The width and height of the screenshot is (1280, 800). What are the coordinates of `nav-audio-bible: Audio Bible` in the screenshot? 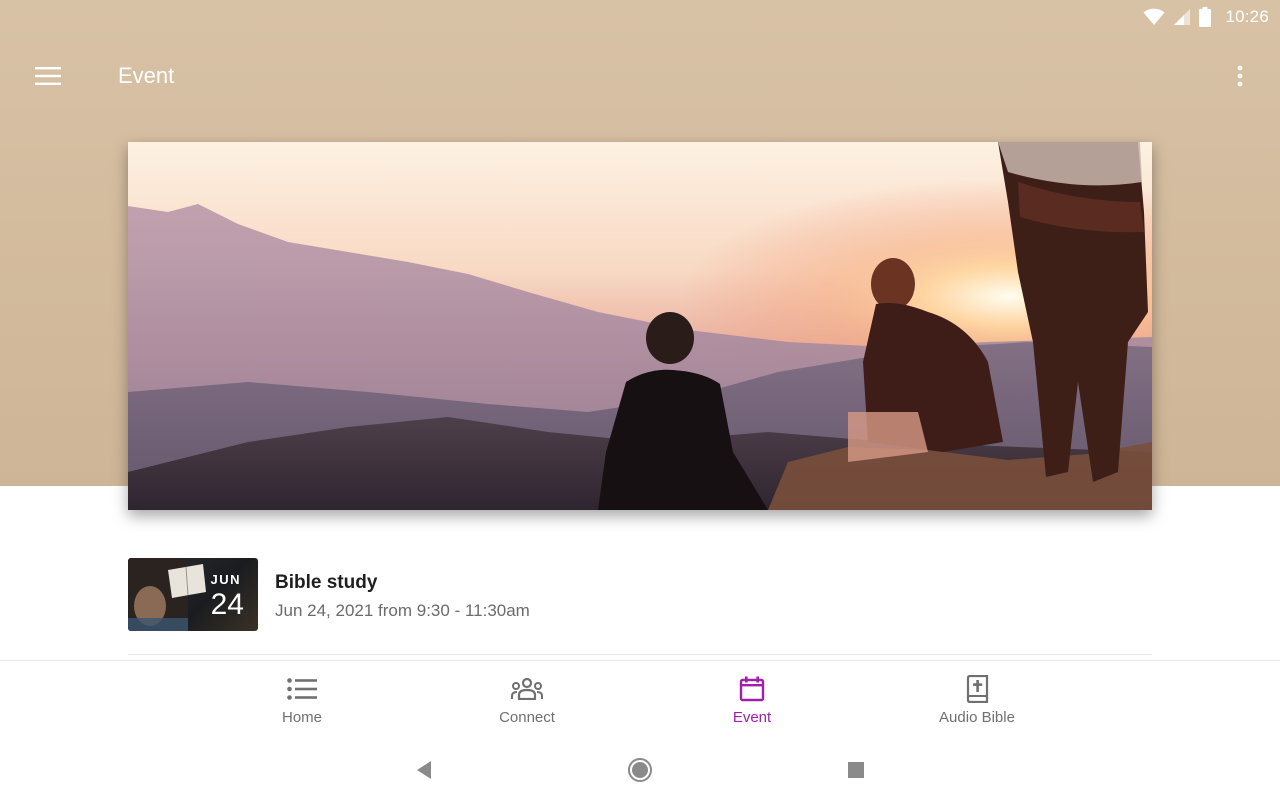 It's located at (977, 701).